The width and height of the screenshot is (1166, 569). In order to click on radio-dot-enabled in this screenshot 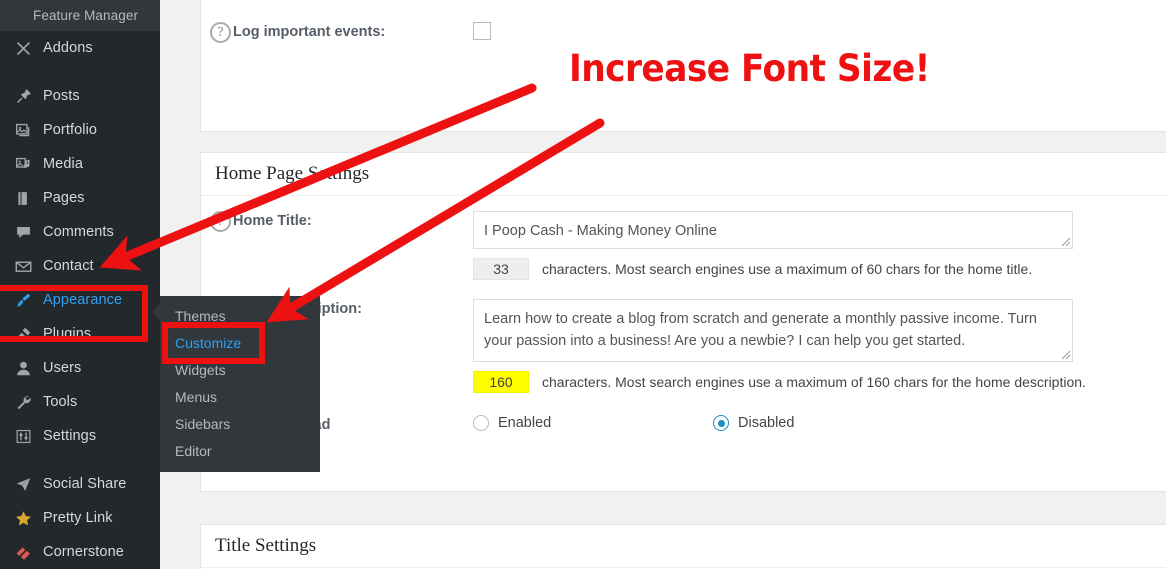, I will do `click(481, 423)`.